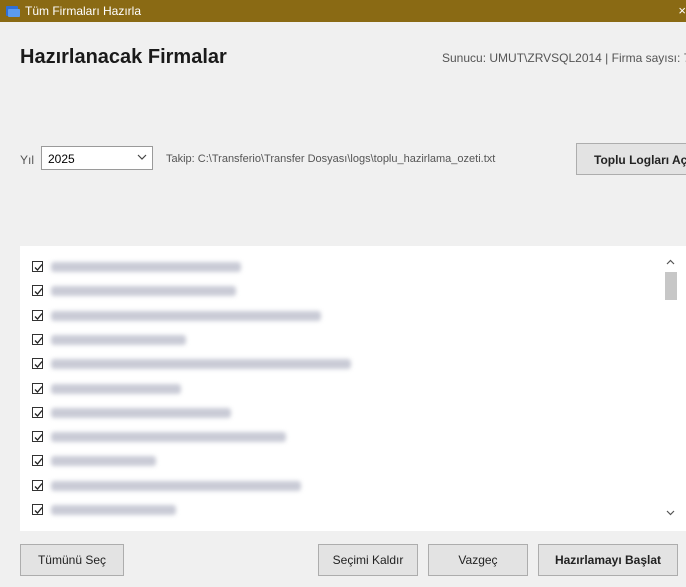 This screenshot has width=686, height=587. Describe the element at coordinates (671, 286) in the screenshot. I see `scrollbar-thumb` at that location.